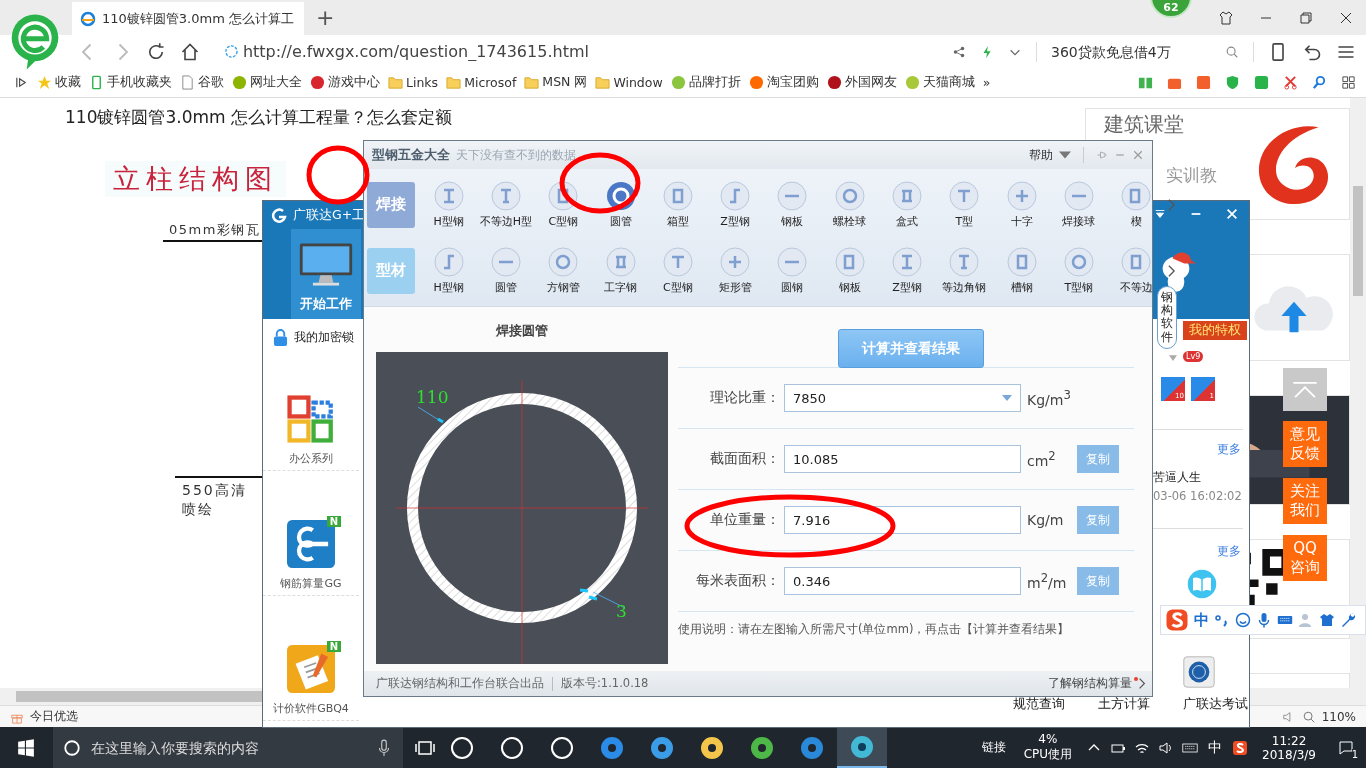 The height and width of the screenshot is (768, 1366). I want to click on shape-button: 等边角钢, so click(964, 270).